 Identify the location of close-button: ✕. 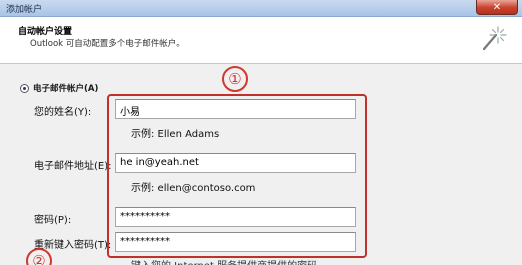
(497, 7).